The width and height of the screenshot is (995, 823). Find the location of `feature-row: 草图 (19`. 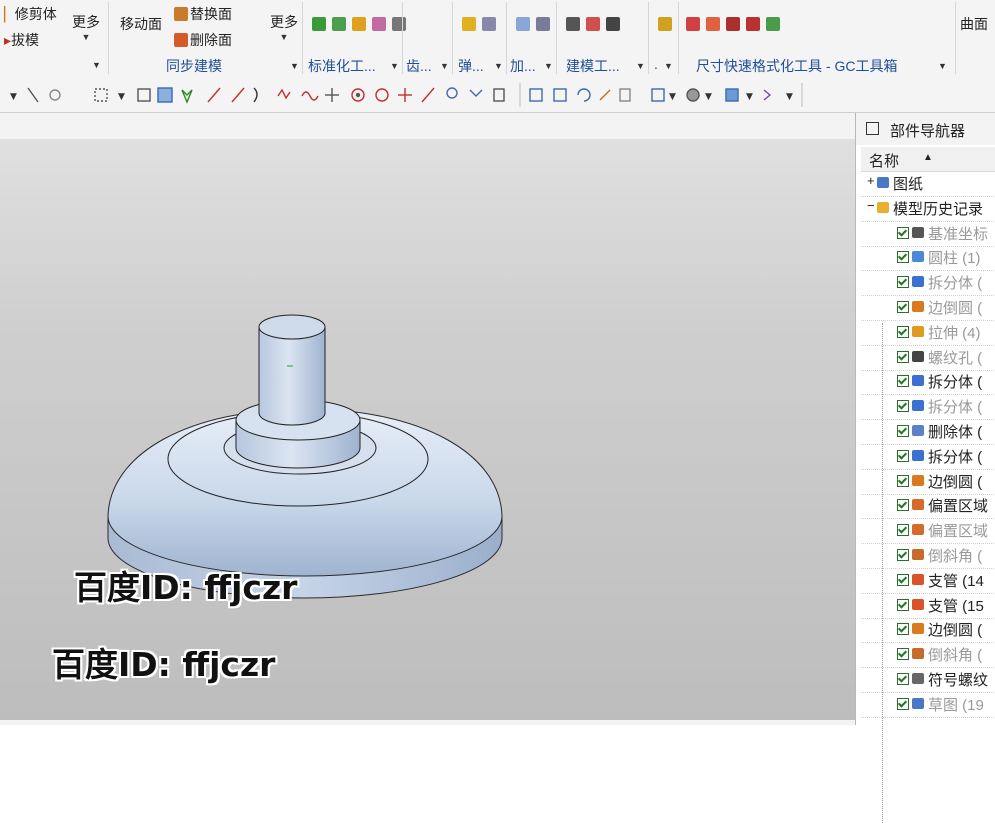

feature-row: 草图 (19 is located at coordinates (928, 705).